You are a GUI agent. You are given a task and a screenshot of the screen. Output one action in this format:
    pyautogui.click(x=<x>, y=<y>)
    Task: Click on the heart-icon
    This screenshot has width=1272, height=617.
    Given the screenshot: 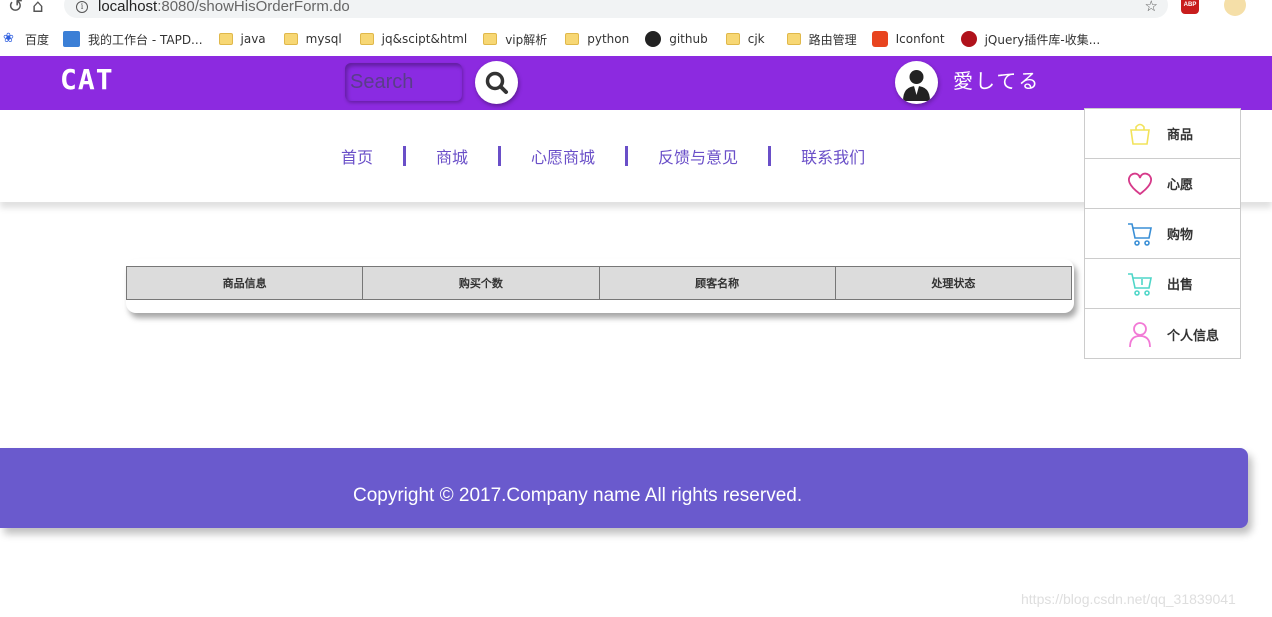 What is the action you would take?
    pyautogui.click(x=1140, y=184)
    